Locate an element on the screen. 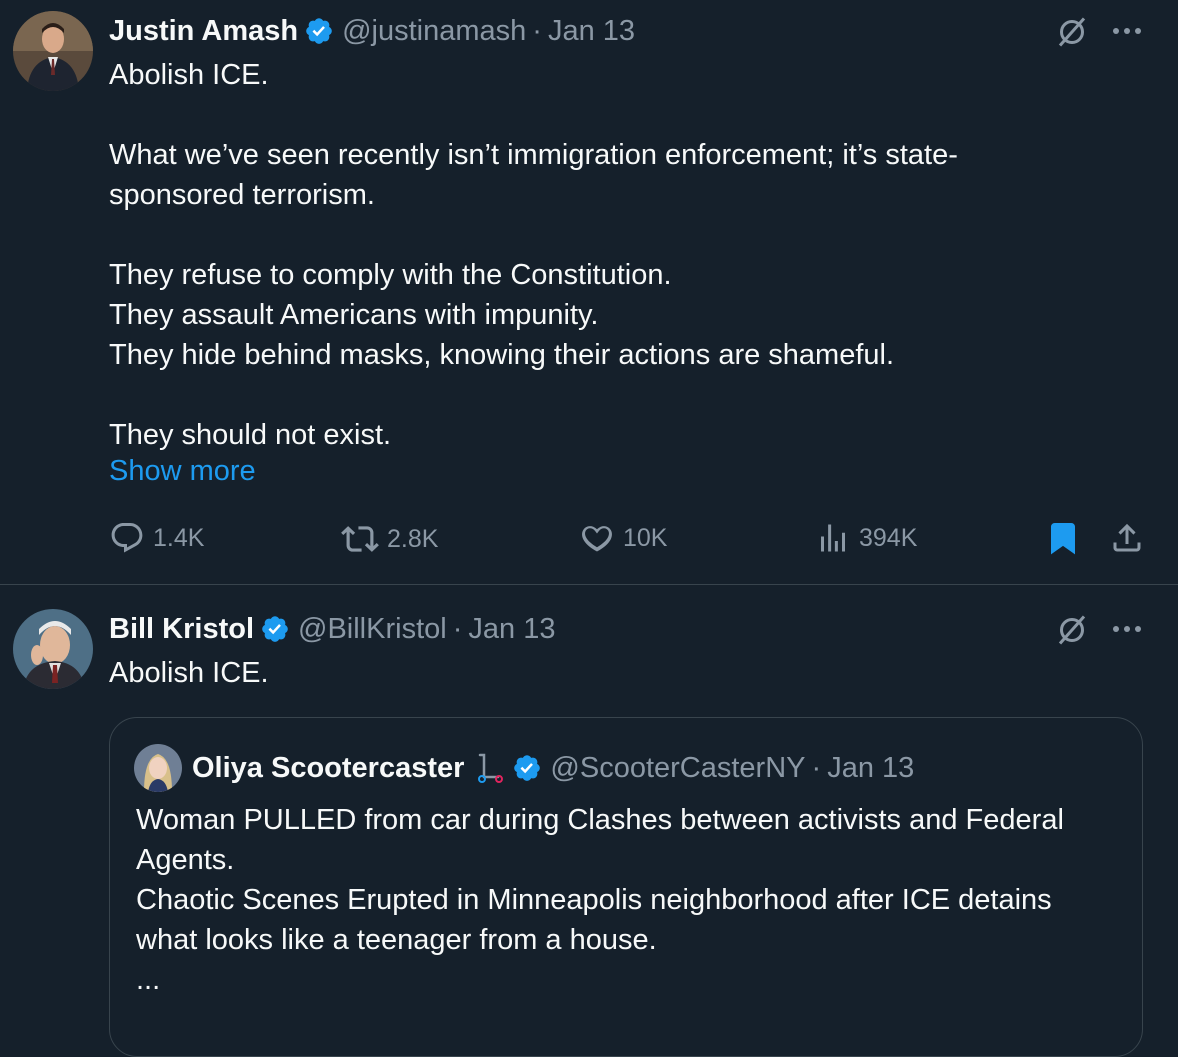 The width and height of the screenshot is (1178, 1057). views-button: 394K is located at coordinates (866, 538).